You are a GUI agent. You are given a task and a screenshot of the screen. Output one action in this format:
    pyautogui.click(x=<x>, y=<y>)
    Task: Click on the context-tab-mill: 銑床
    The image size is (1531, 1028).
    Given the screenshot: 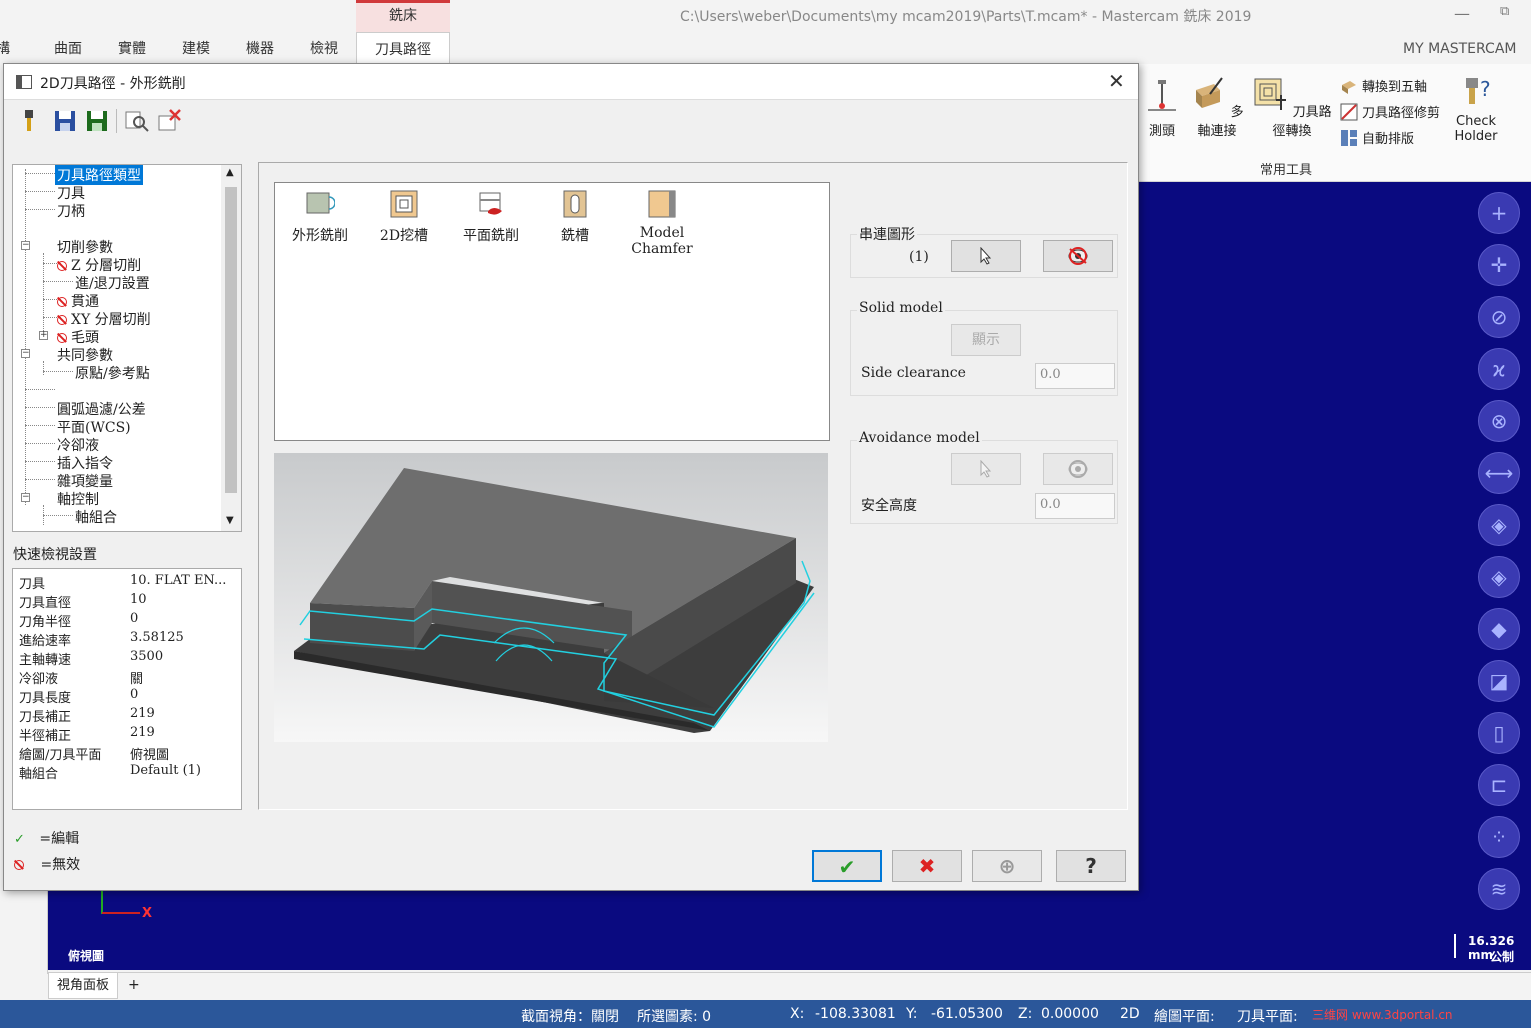 What is the action you would take?
    pyautogui.click(x=403, y=16)
    